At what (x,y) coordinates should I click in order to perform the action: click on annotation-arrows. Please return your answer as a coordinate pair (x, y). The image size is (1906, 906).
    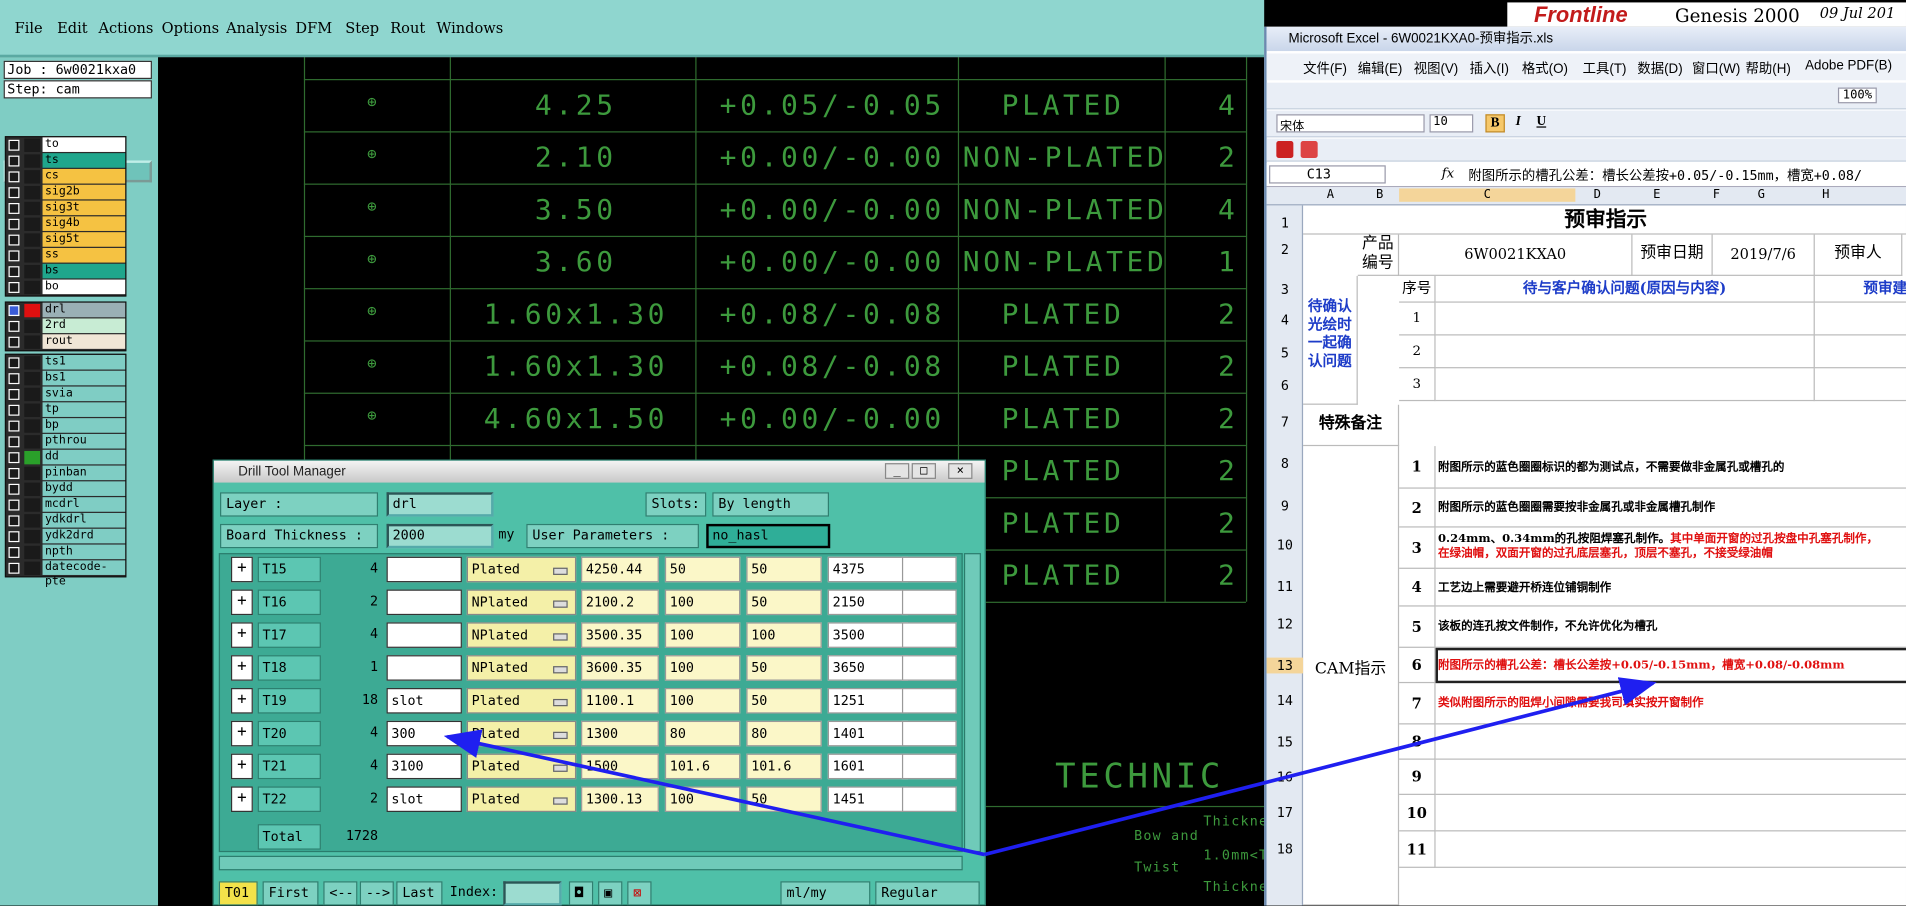
    Looking at the image, I should click on (1050, 767).